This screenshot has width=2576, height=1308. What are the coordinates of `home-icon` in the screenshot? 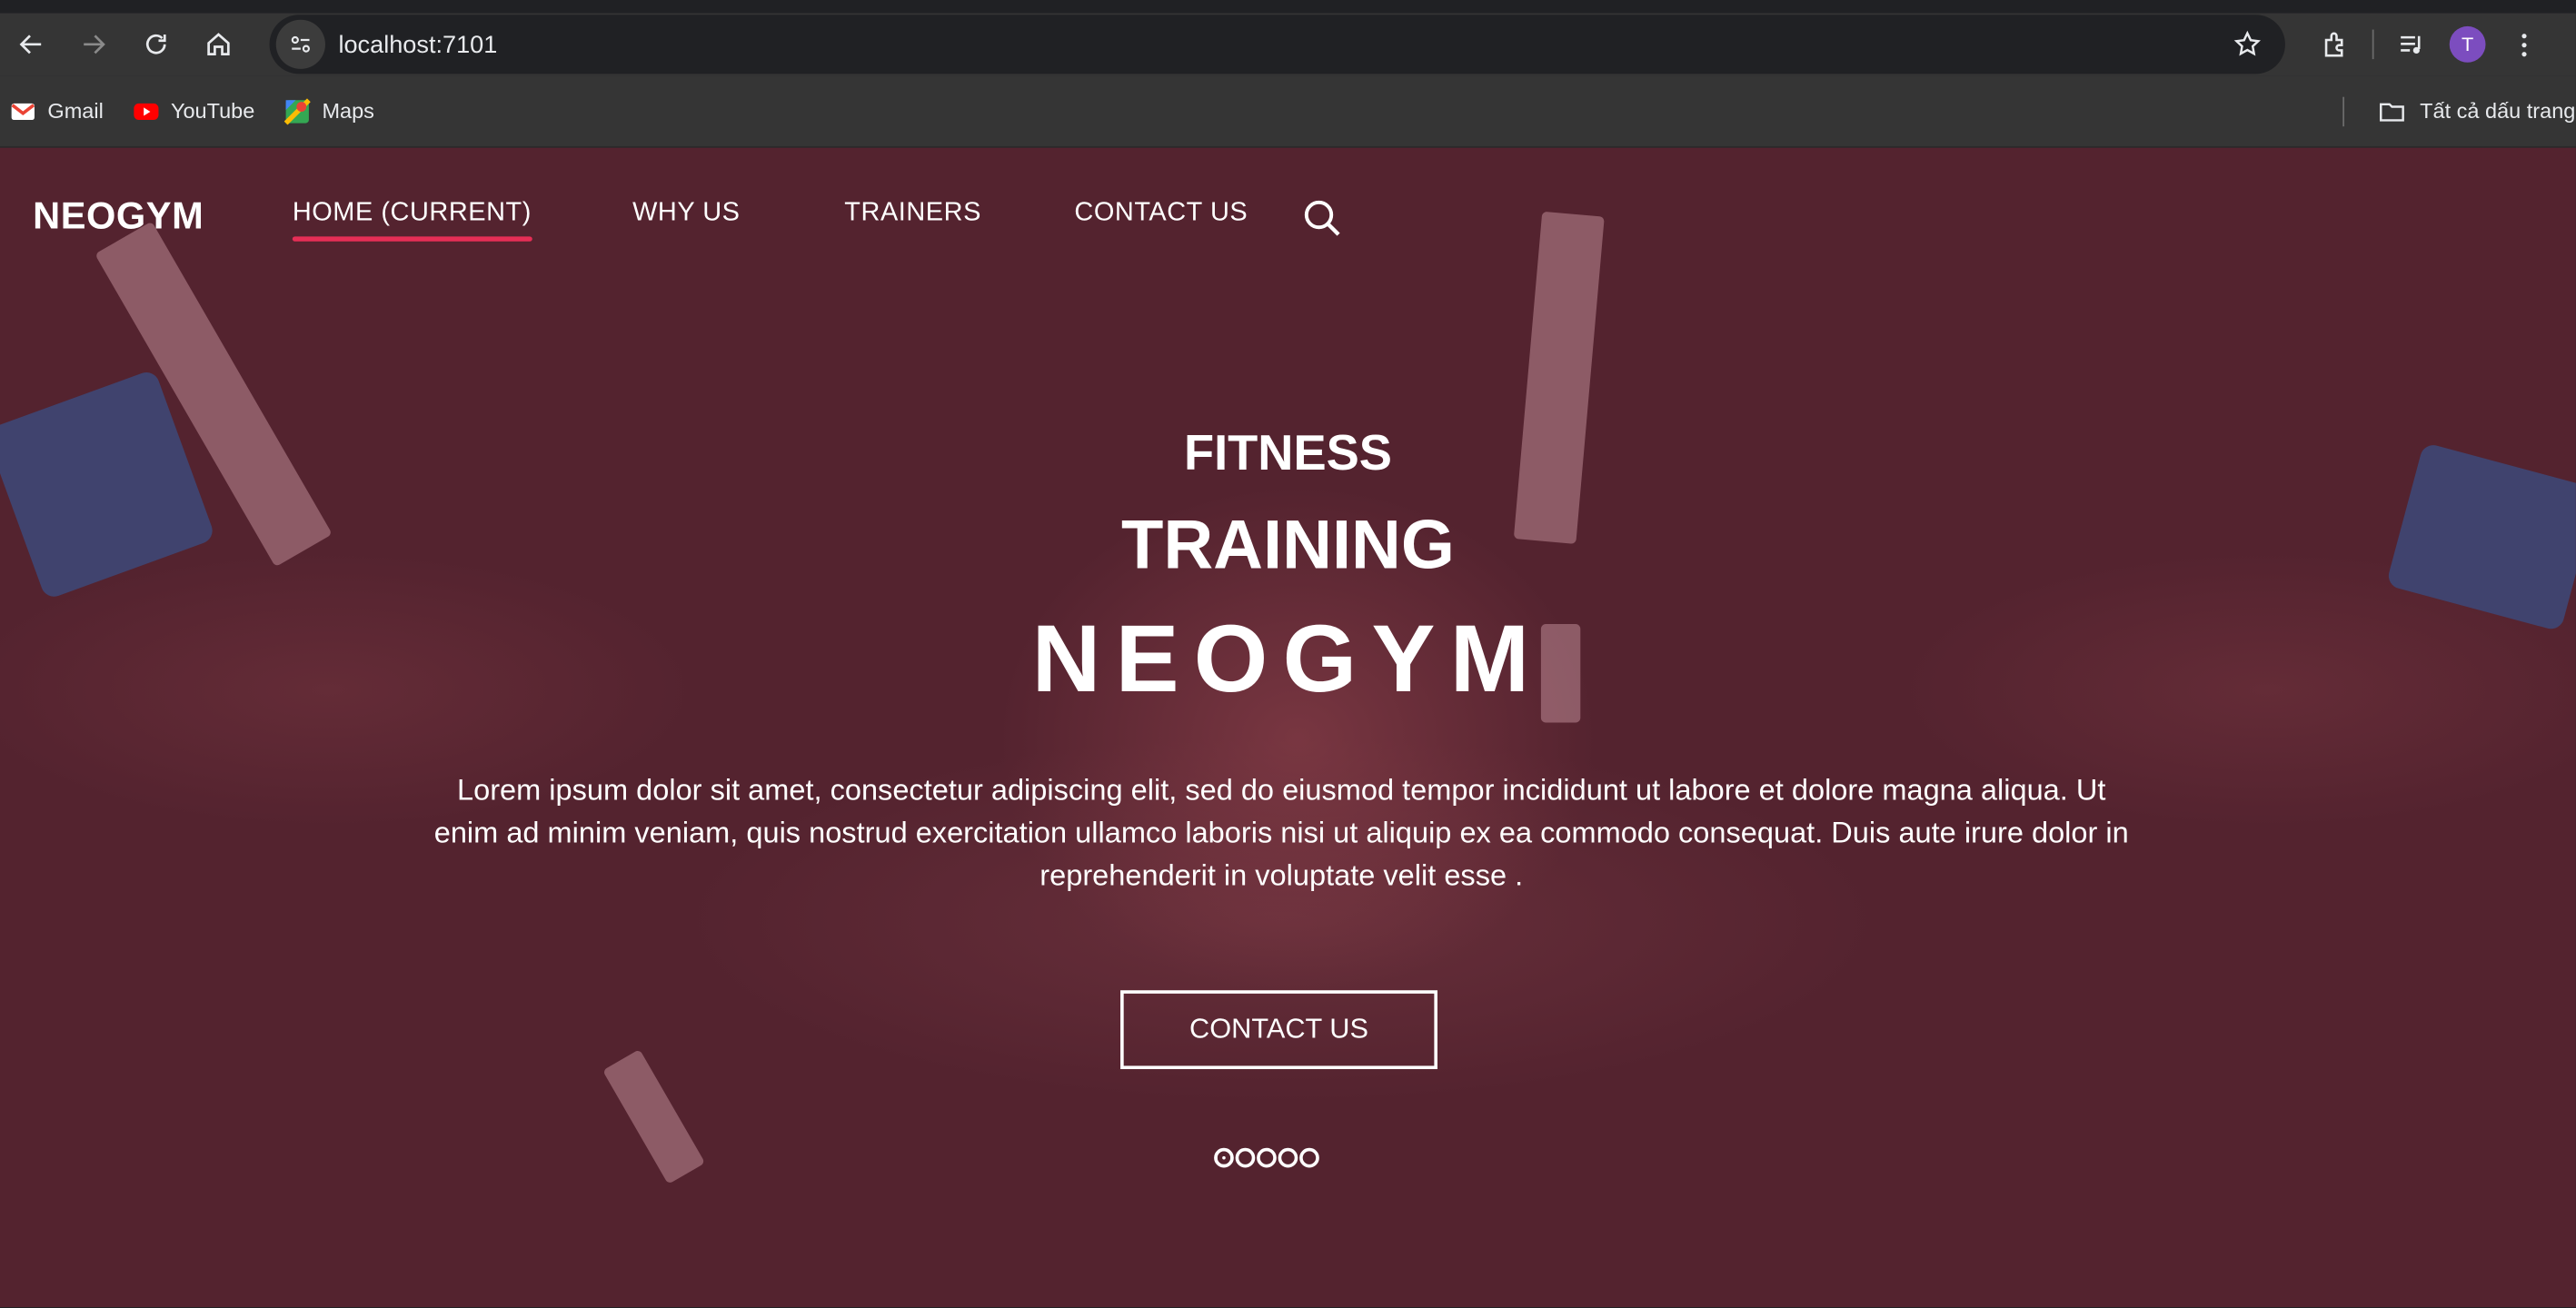 It's located at (218, 45).